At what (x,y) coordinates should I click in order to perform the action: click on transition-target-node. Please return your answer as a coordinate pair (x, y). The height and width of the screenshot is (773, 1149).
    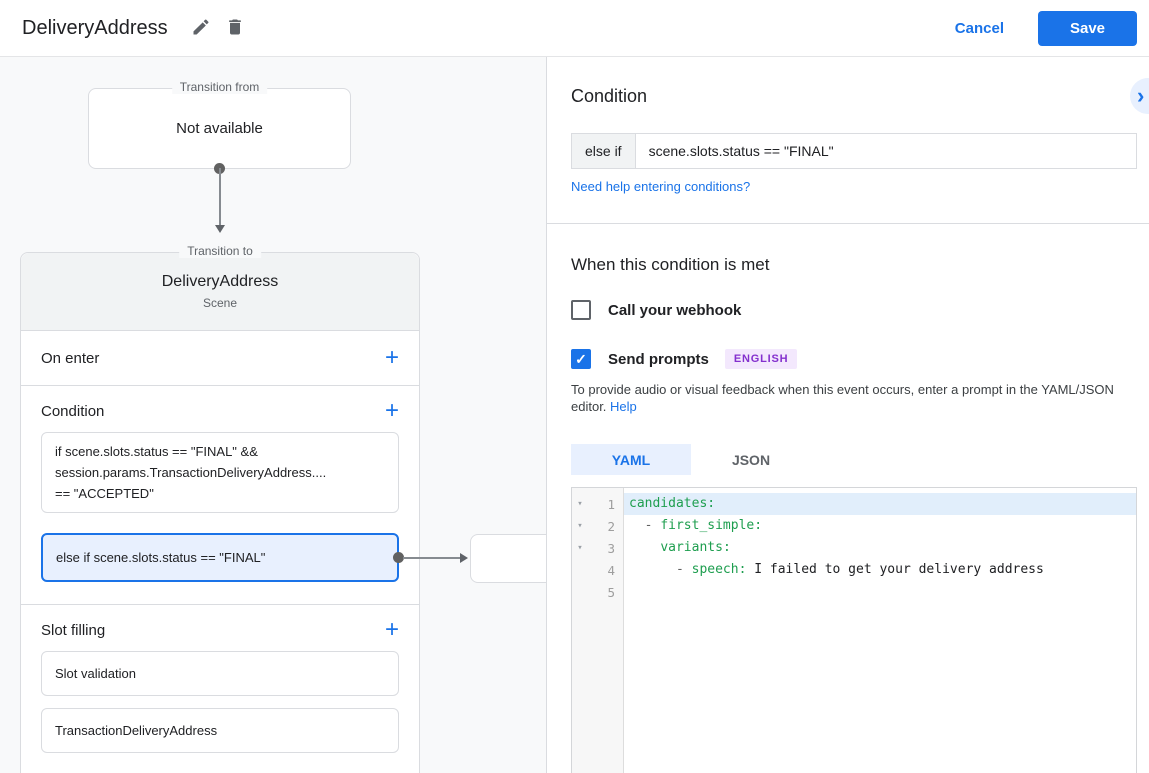
    Looking at the image, I should click on (508, 558).